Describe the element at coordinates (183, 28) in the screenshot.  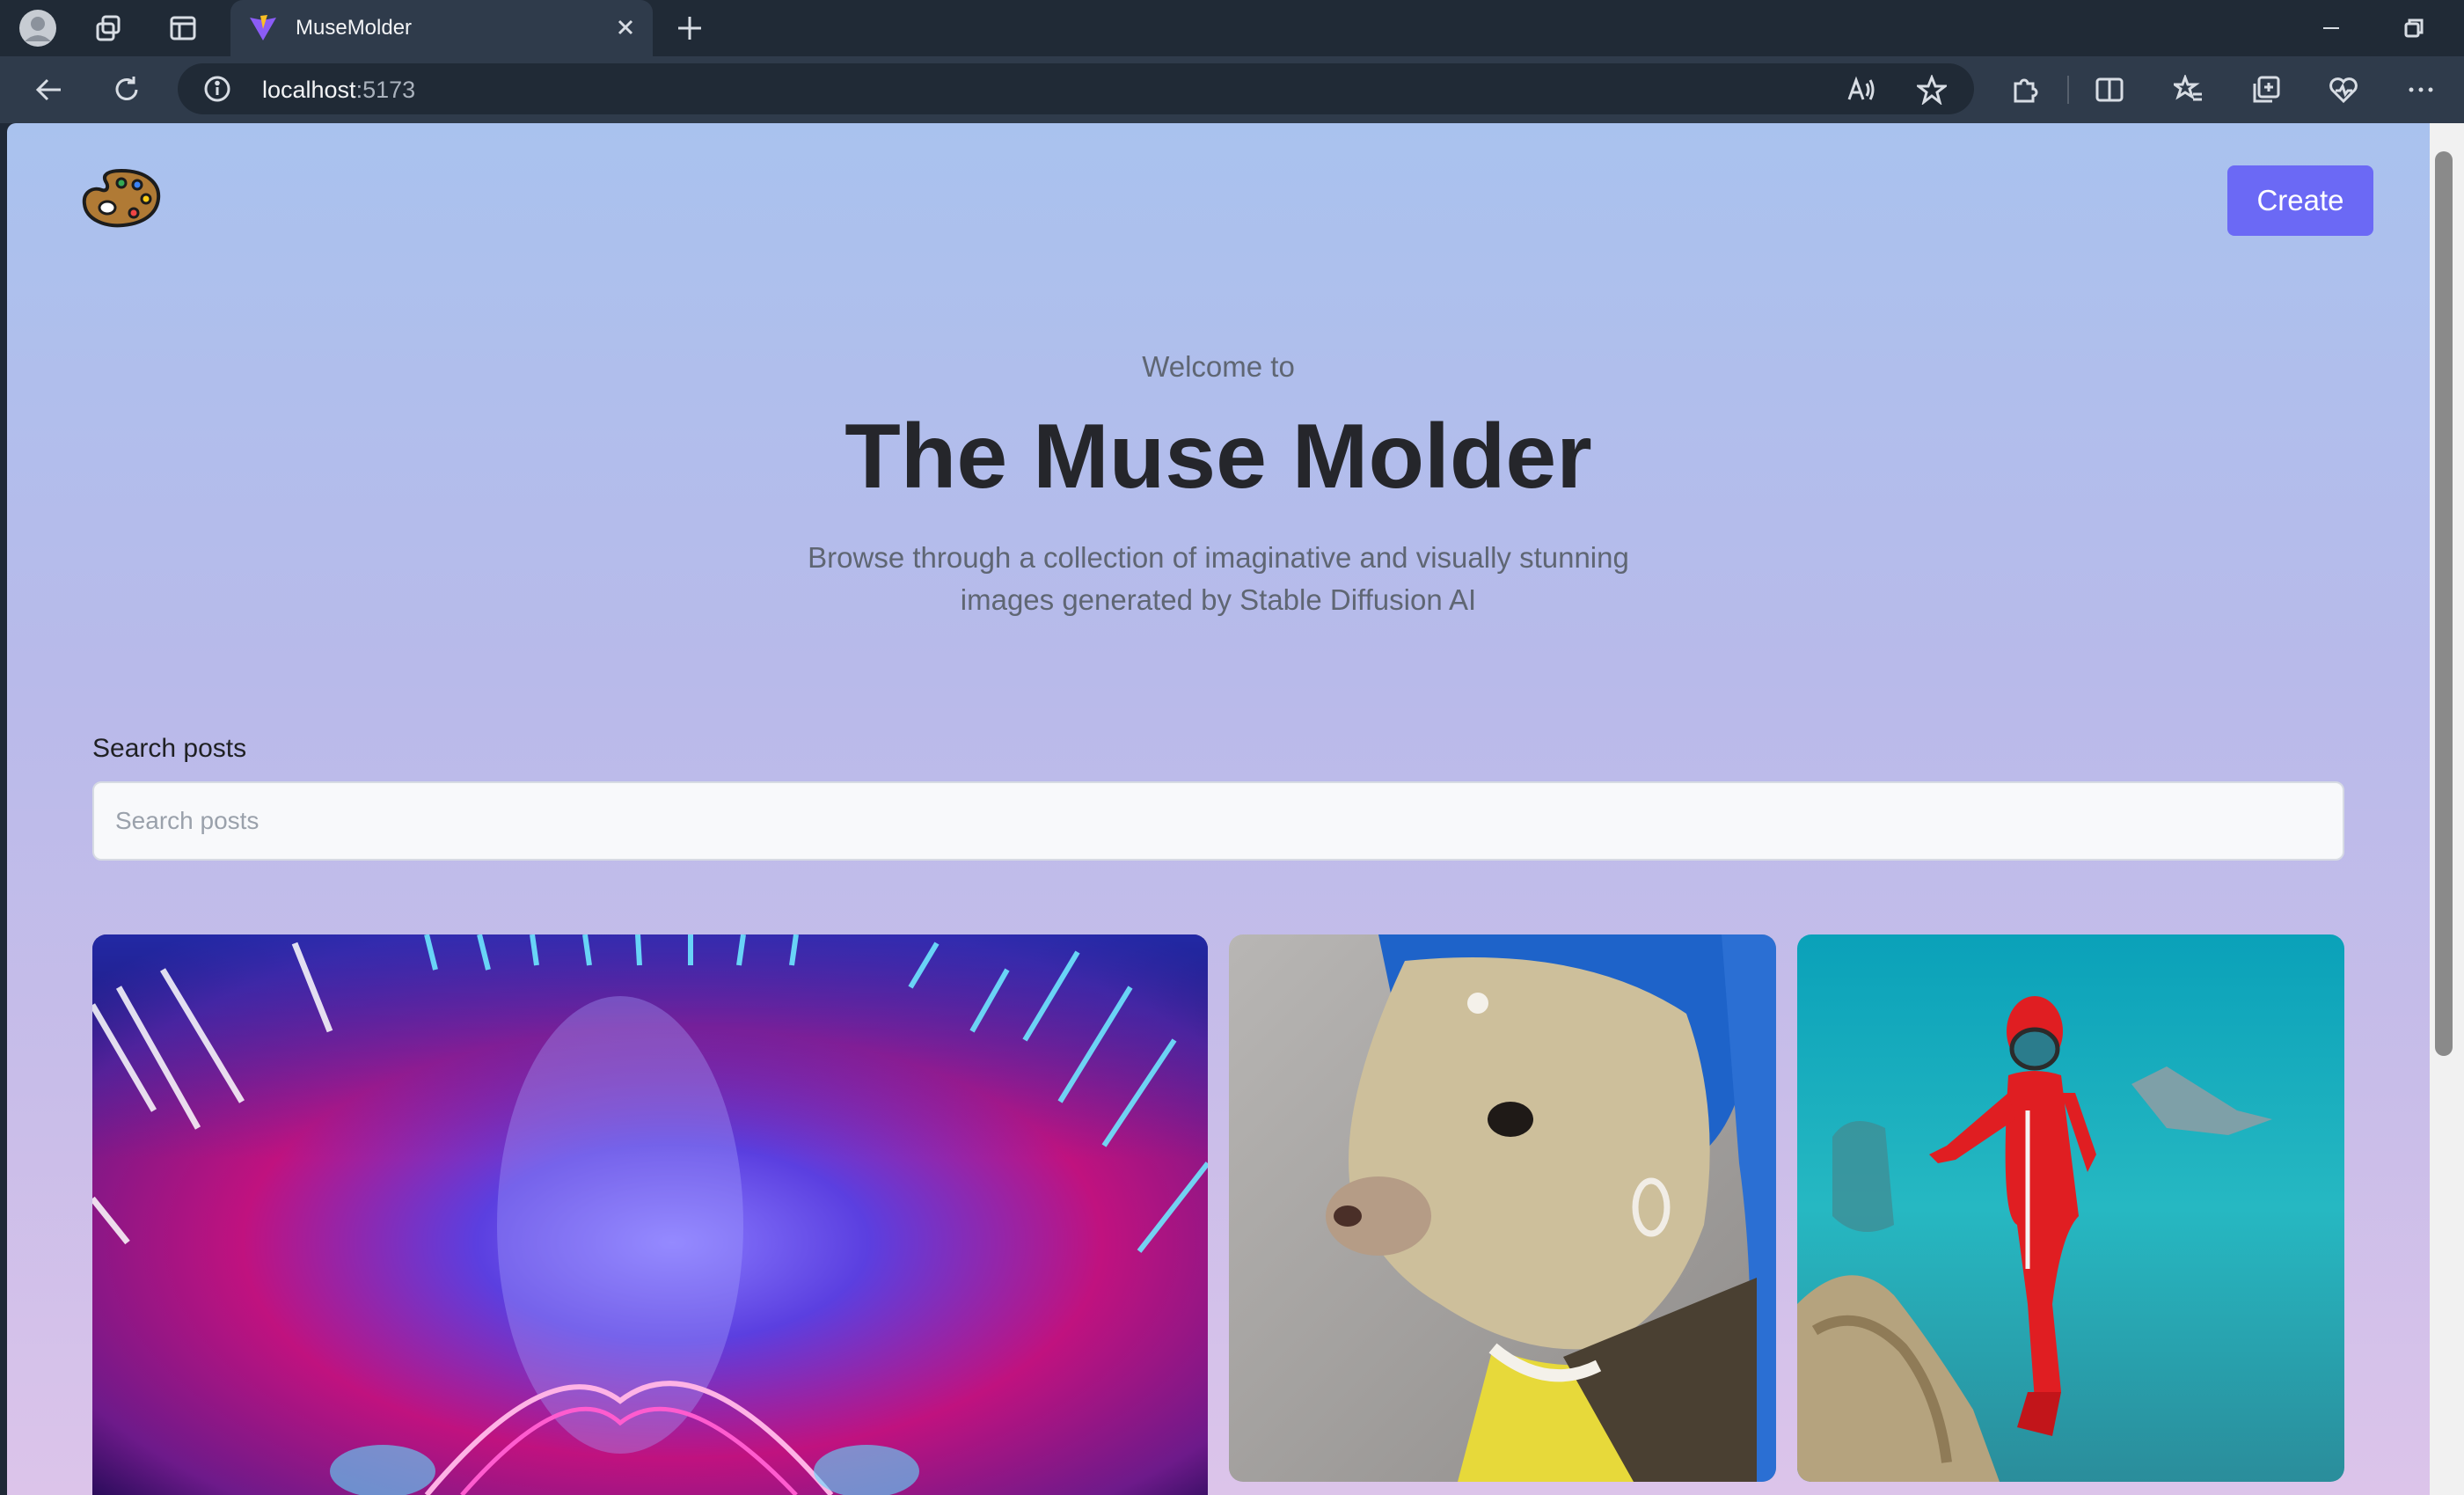
I see `tab-actions-icon` at that location.